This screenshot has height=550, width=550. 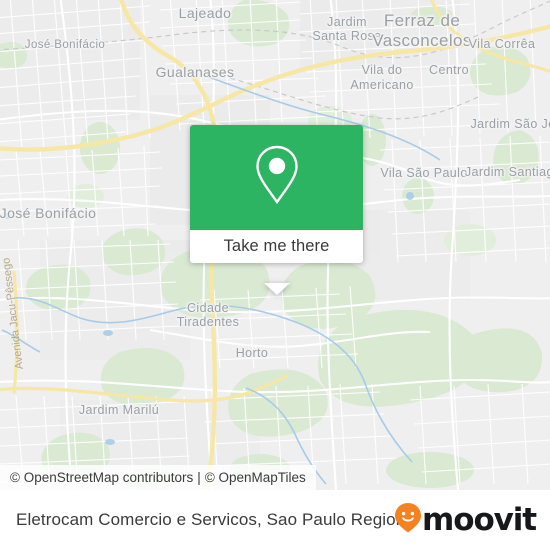 What do you see at coordinates (479, 519) in the screenshot?
I see `moovit-wordmark: moovit` at bounding box center [479, 519].